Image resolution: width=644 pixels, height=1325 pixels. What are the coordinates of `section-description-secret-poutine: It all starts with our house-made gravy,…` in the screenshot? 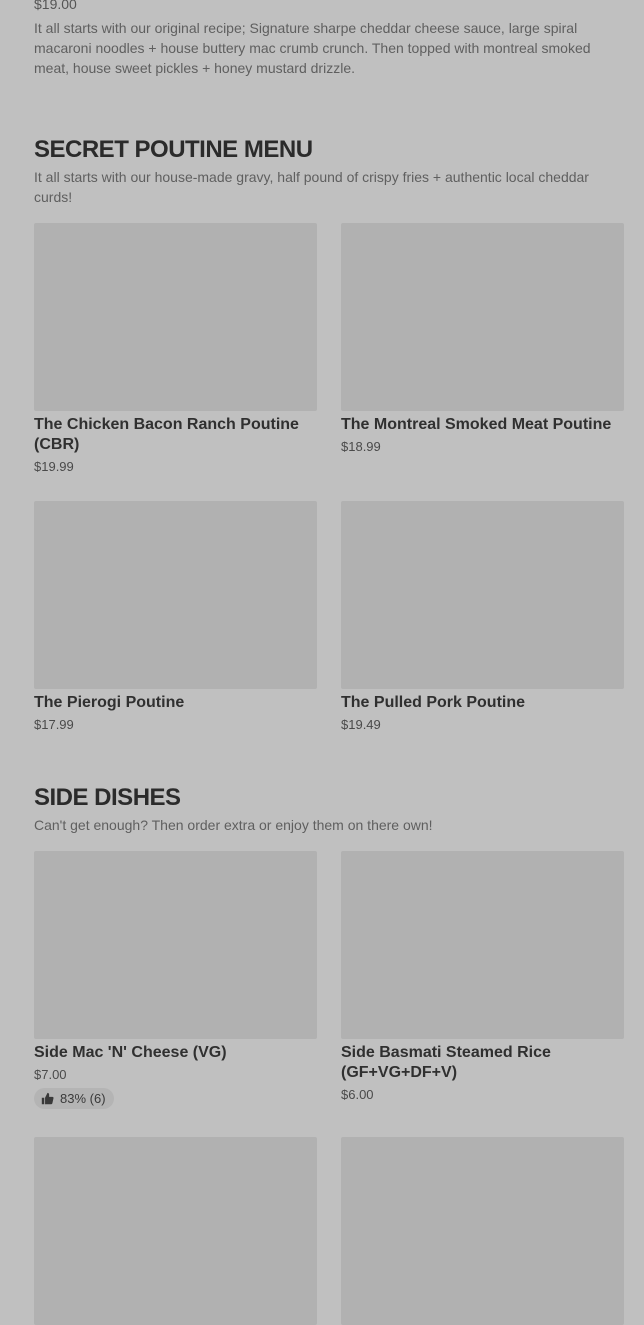 It's located at (311, 187).